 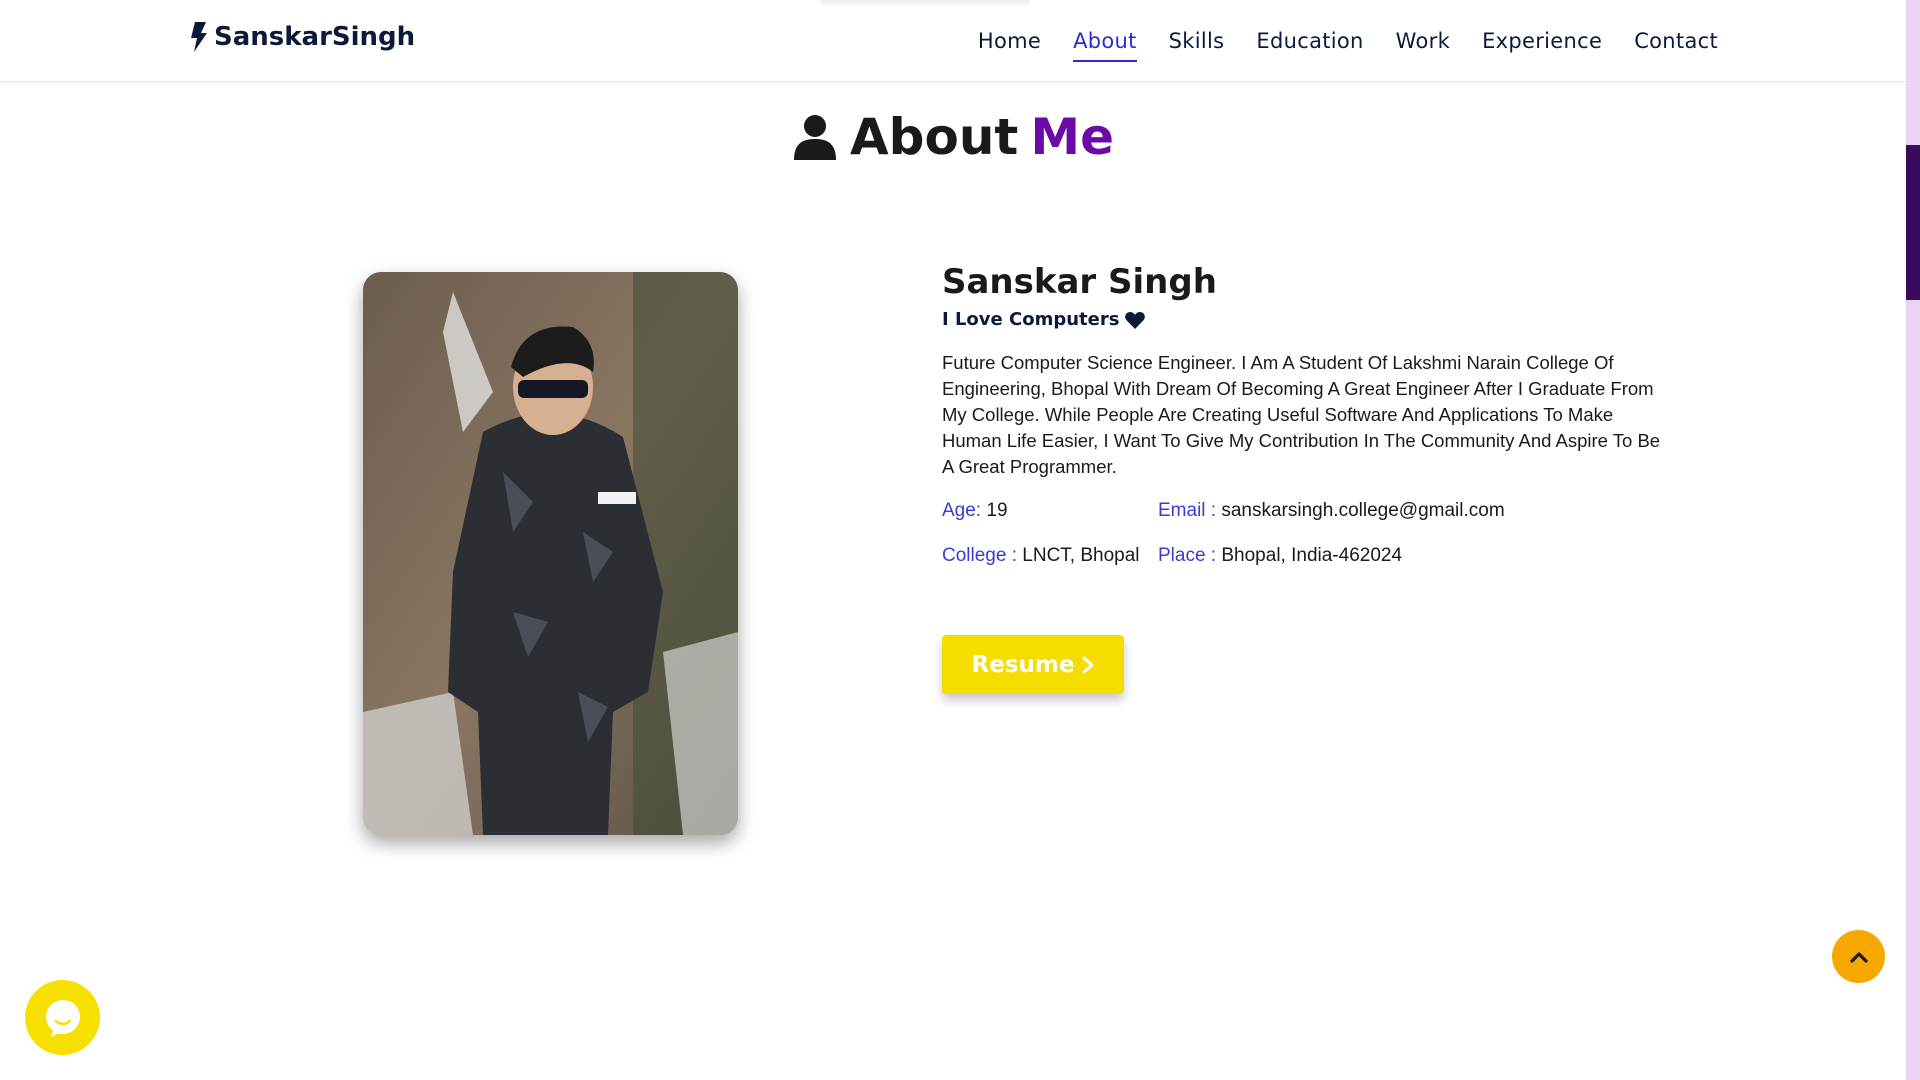 What do you see at coordinates (1031, 319) in the screenshot?
I see `tagline-text: I Love Computers` at bounding box center [1031, 319].